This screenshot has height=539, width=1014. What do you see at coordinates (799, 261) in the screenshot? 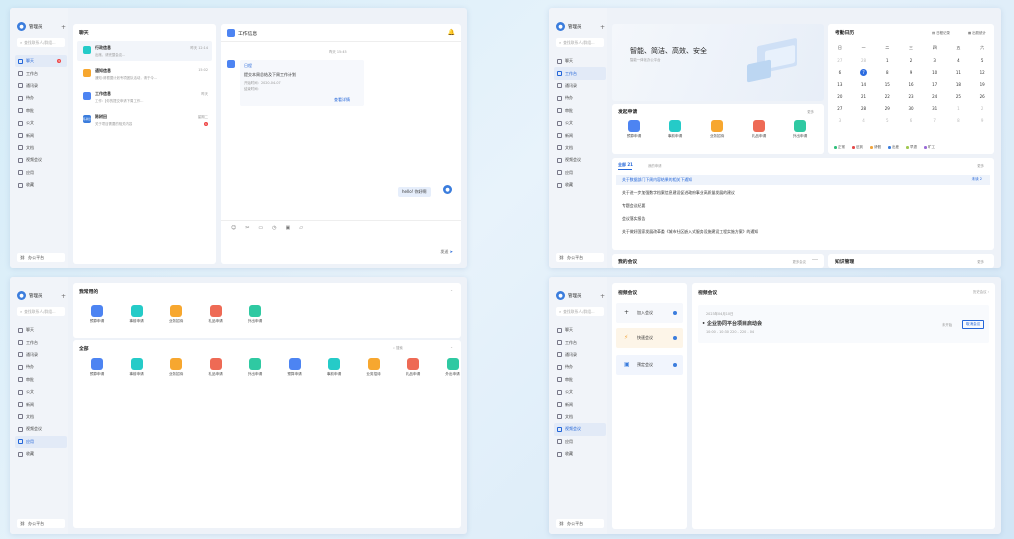
I see `more-meetings-link: 更多会议` at bounding box center [799, 261].